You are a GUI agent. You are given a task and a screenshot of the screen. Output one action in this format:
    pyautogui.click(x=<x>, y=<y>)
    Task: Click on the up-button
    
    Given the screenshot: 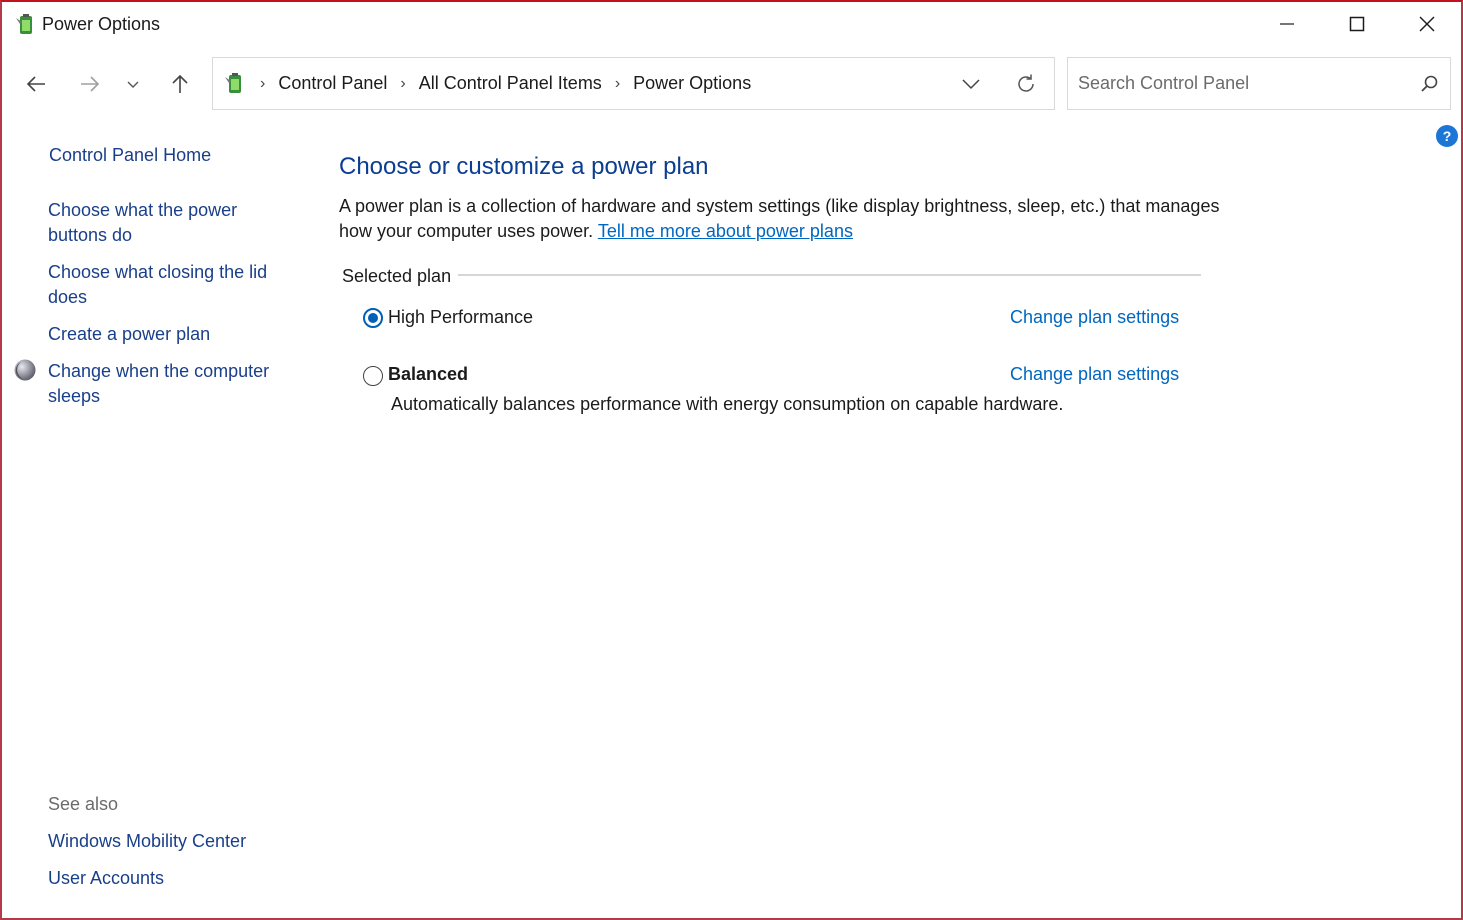 What is the action you would take?
    pyautogui.click(x=180, y=84)
    